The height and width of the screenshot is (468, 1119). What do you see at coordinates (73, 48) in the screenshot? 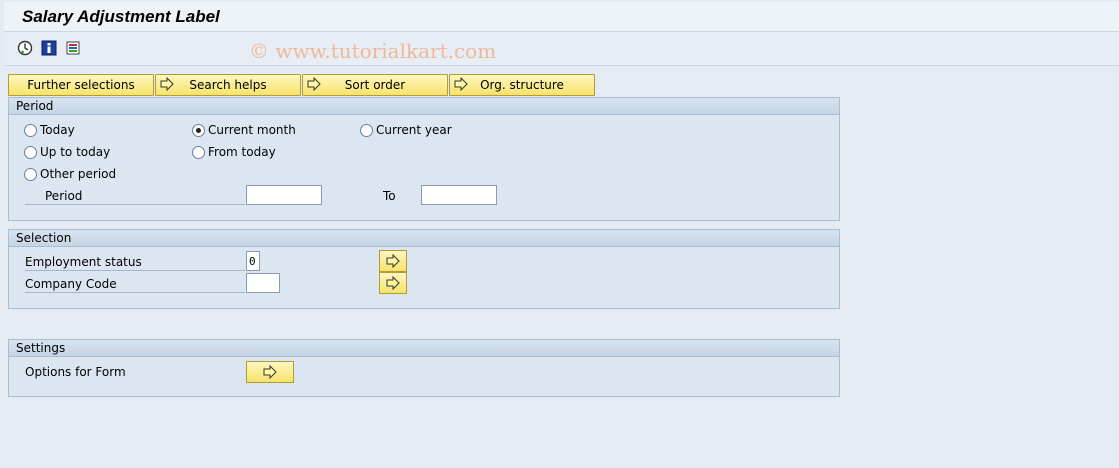
I see `variants-icon` at bounding box center [73, 48].